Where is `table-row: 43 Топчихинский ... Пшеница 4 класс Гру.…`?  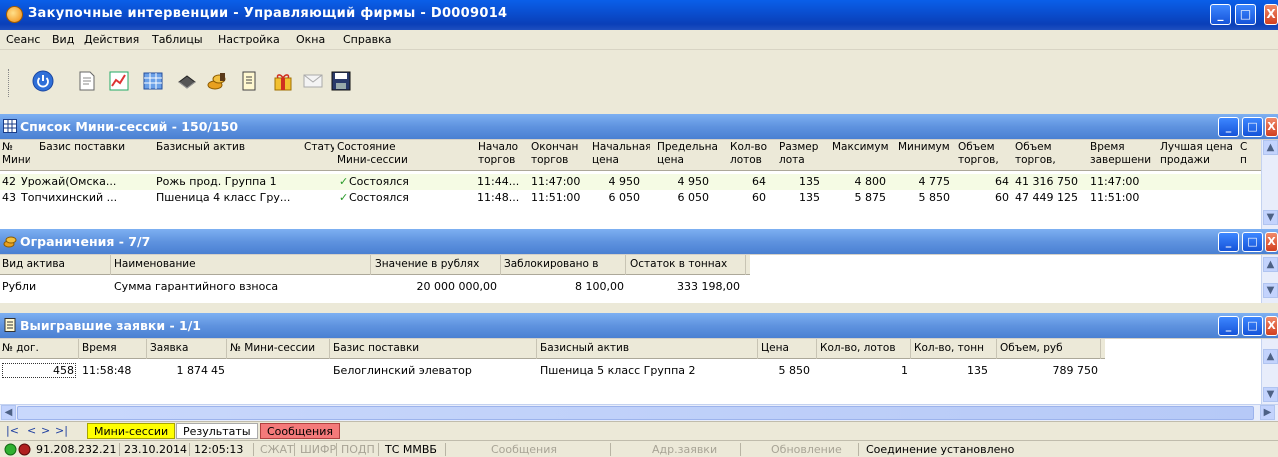
table-row: 43 Топчихинский ... Пшеница 4 класс Гру.… is located at coordinates (630, 198).